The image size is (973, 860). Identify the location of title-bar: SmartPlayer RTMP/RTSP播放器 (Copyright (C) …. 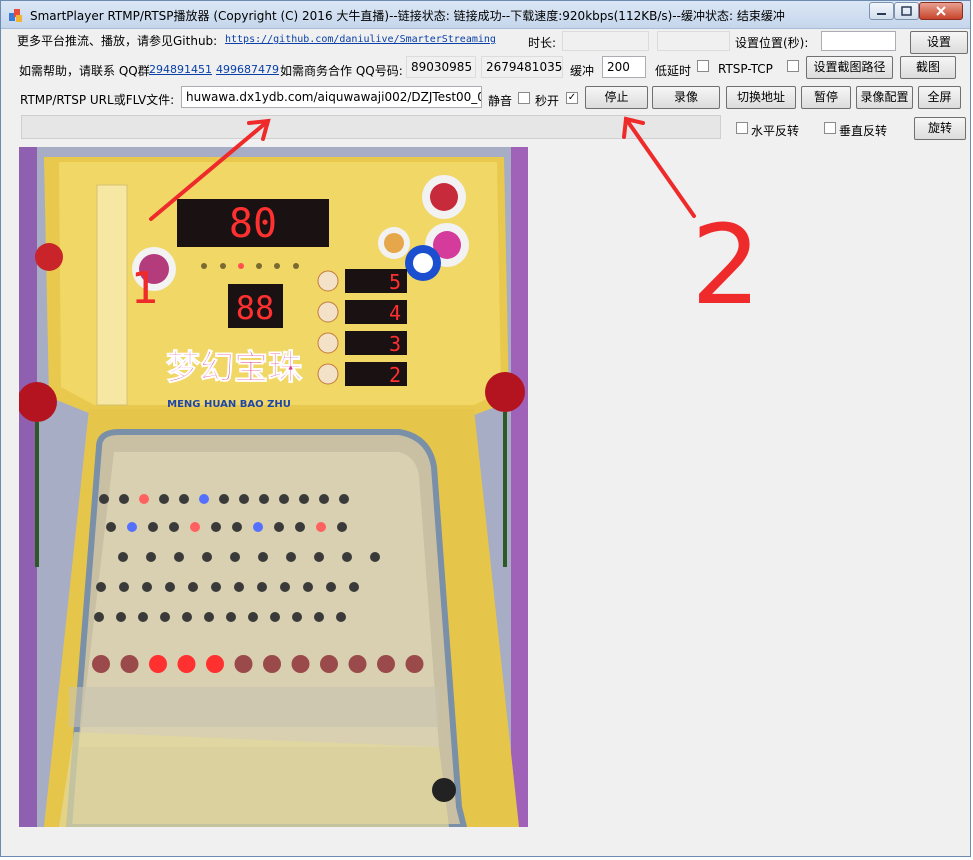
(485, 15).